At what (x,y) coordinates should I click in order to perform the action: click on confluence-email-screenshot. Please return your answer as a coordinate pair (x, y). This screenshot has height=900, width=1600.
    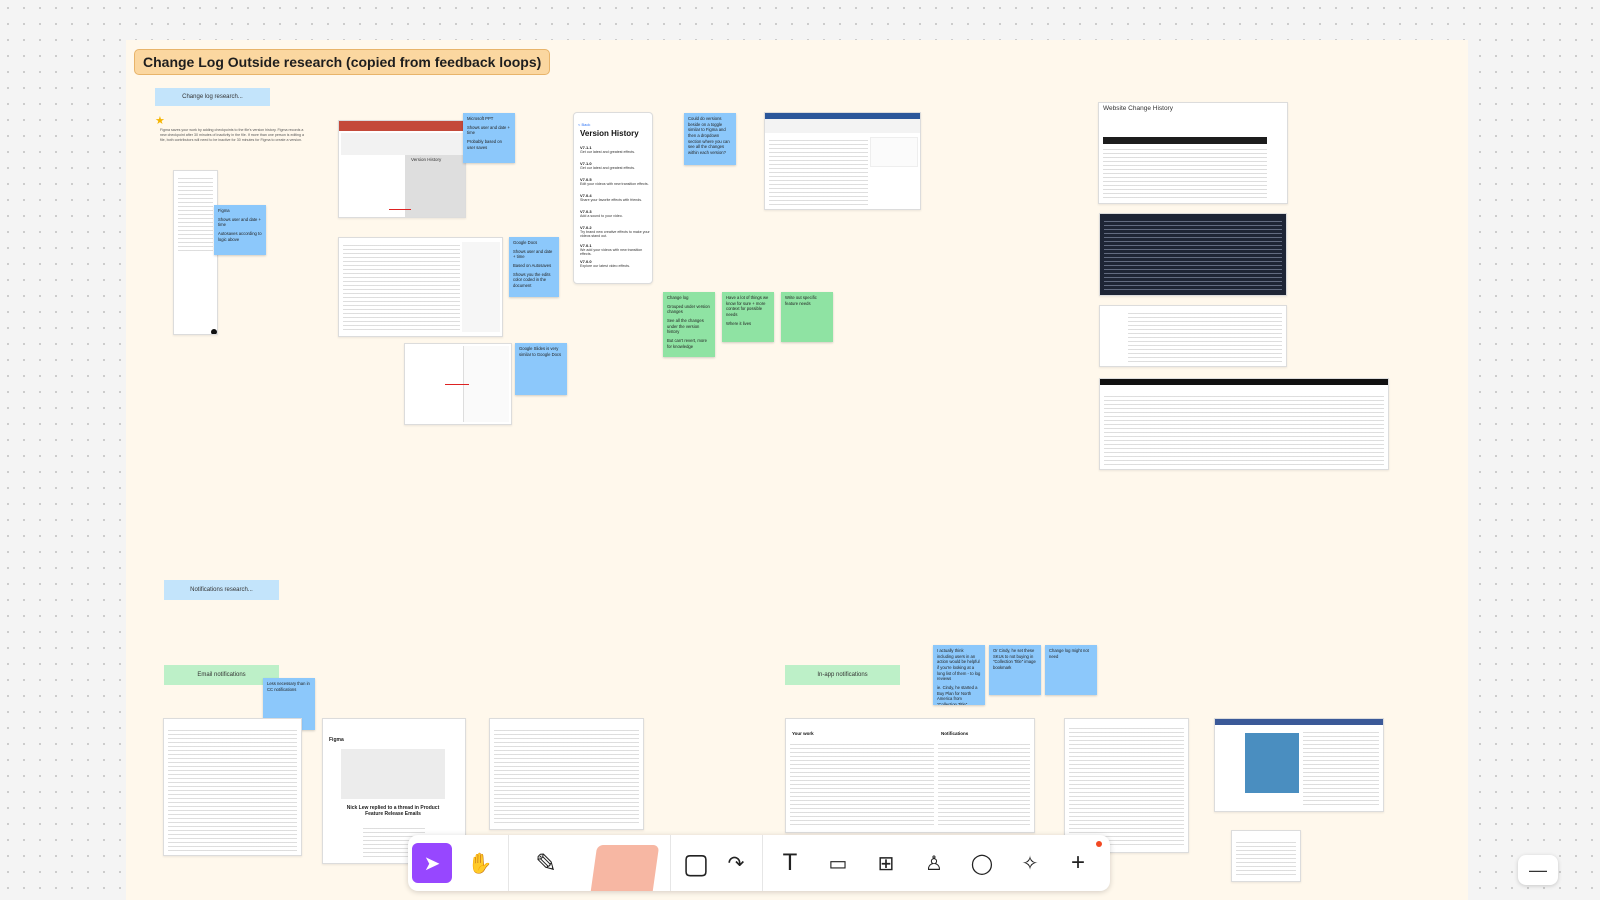
    Looking at the image, I should click on (232, 787).